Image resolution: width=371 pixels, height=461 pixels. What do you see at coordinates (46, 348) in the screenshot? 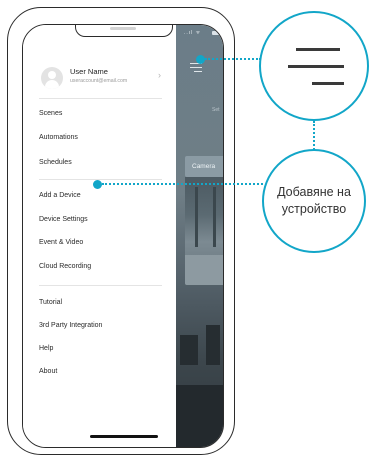
I see `menu-item-help: Help` at bounding box center [46, 348].